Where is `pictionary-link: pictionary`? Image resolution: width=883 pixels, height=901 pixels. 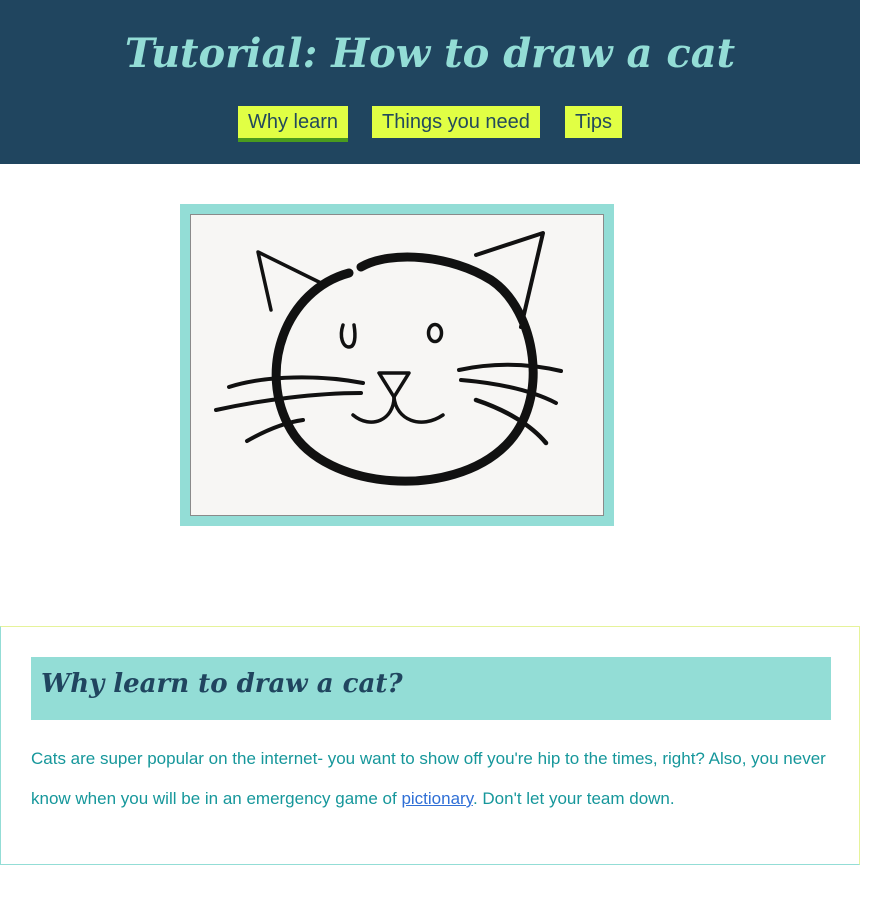
pictionary-link: pictionary is located at coordinates (437, 798).